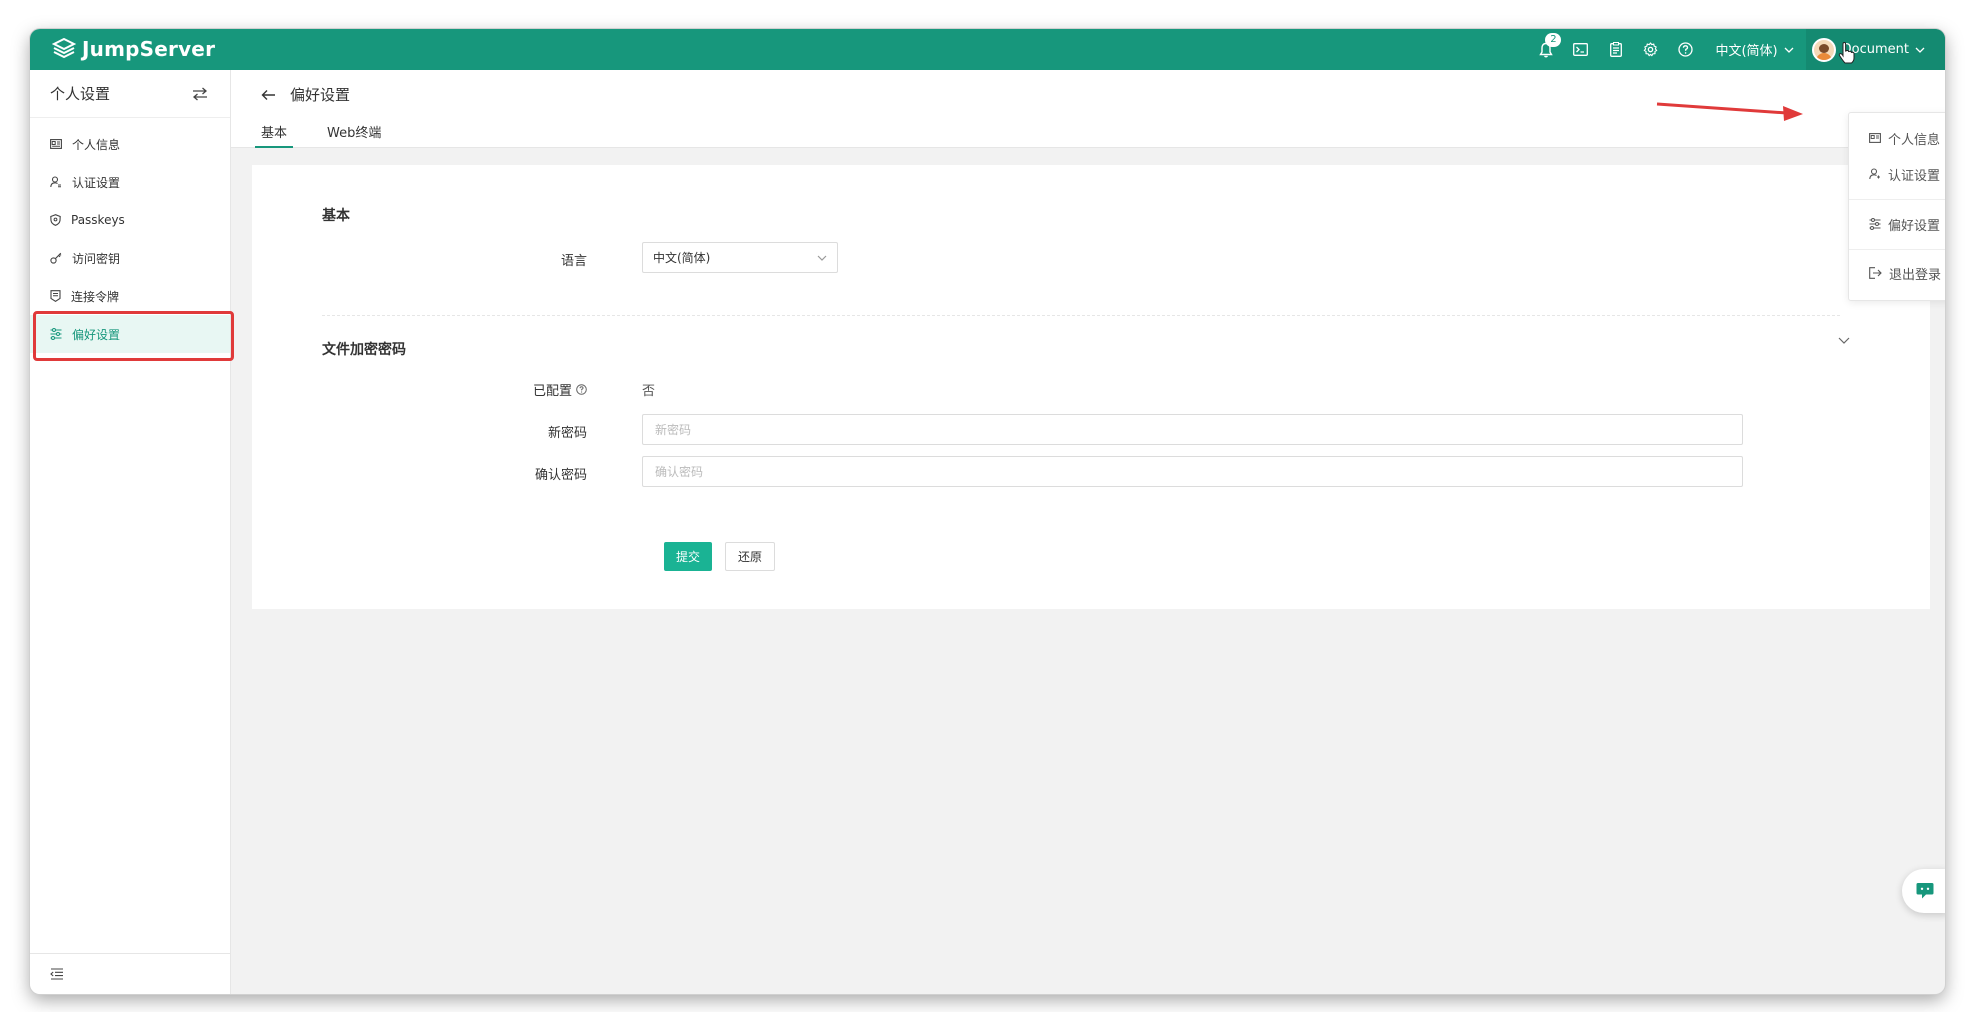 The image size is (1972, 1012). Describe the element at coordinates (130, 220) in the screenshot. I see `sidebar-item-passkeys: Passkeys` at that location.